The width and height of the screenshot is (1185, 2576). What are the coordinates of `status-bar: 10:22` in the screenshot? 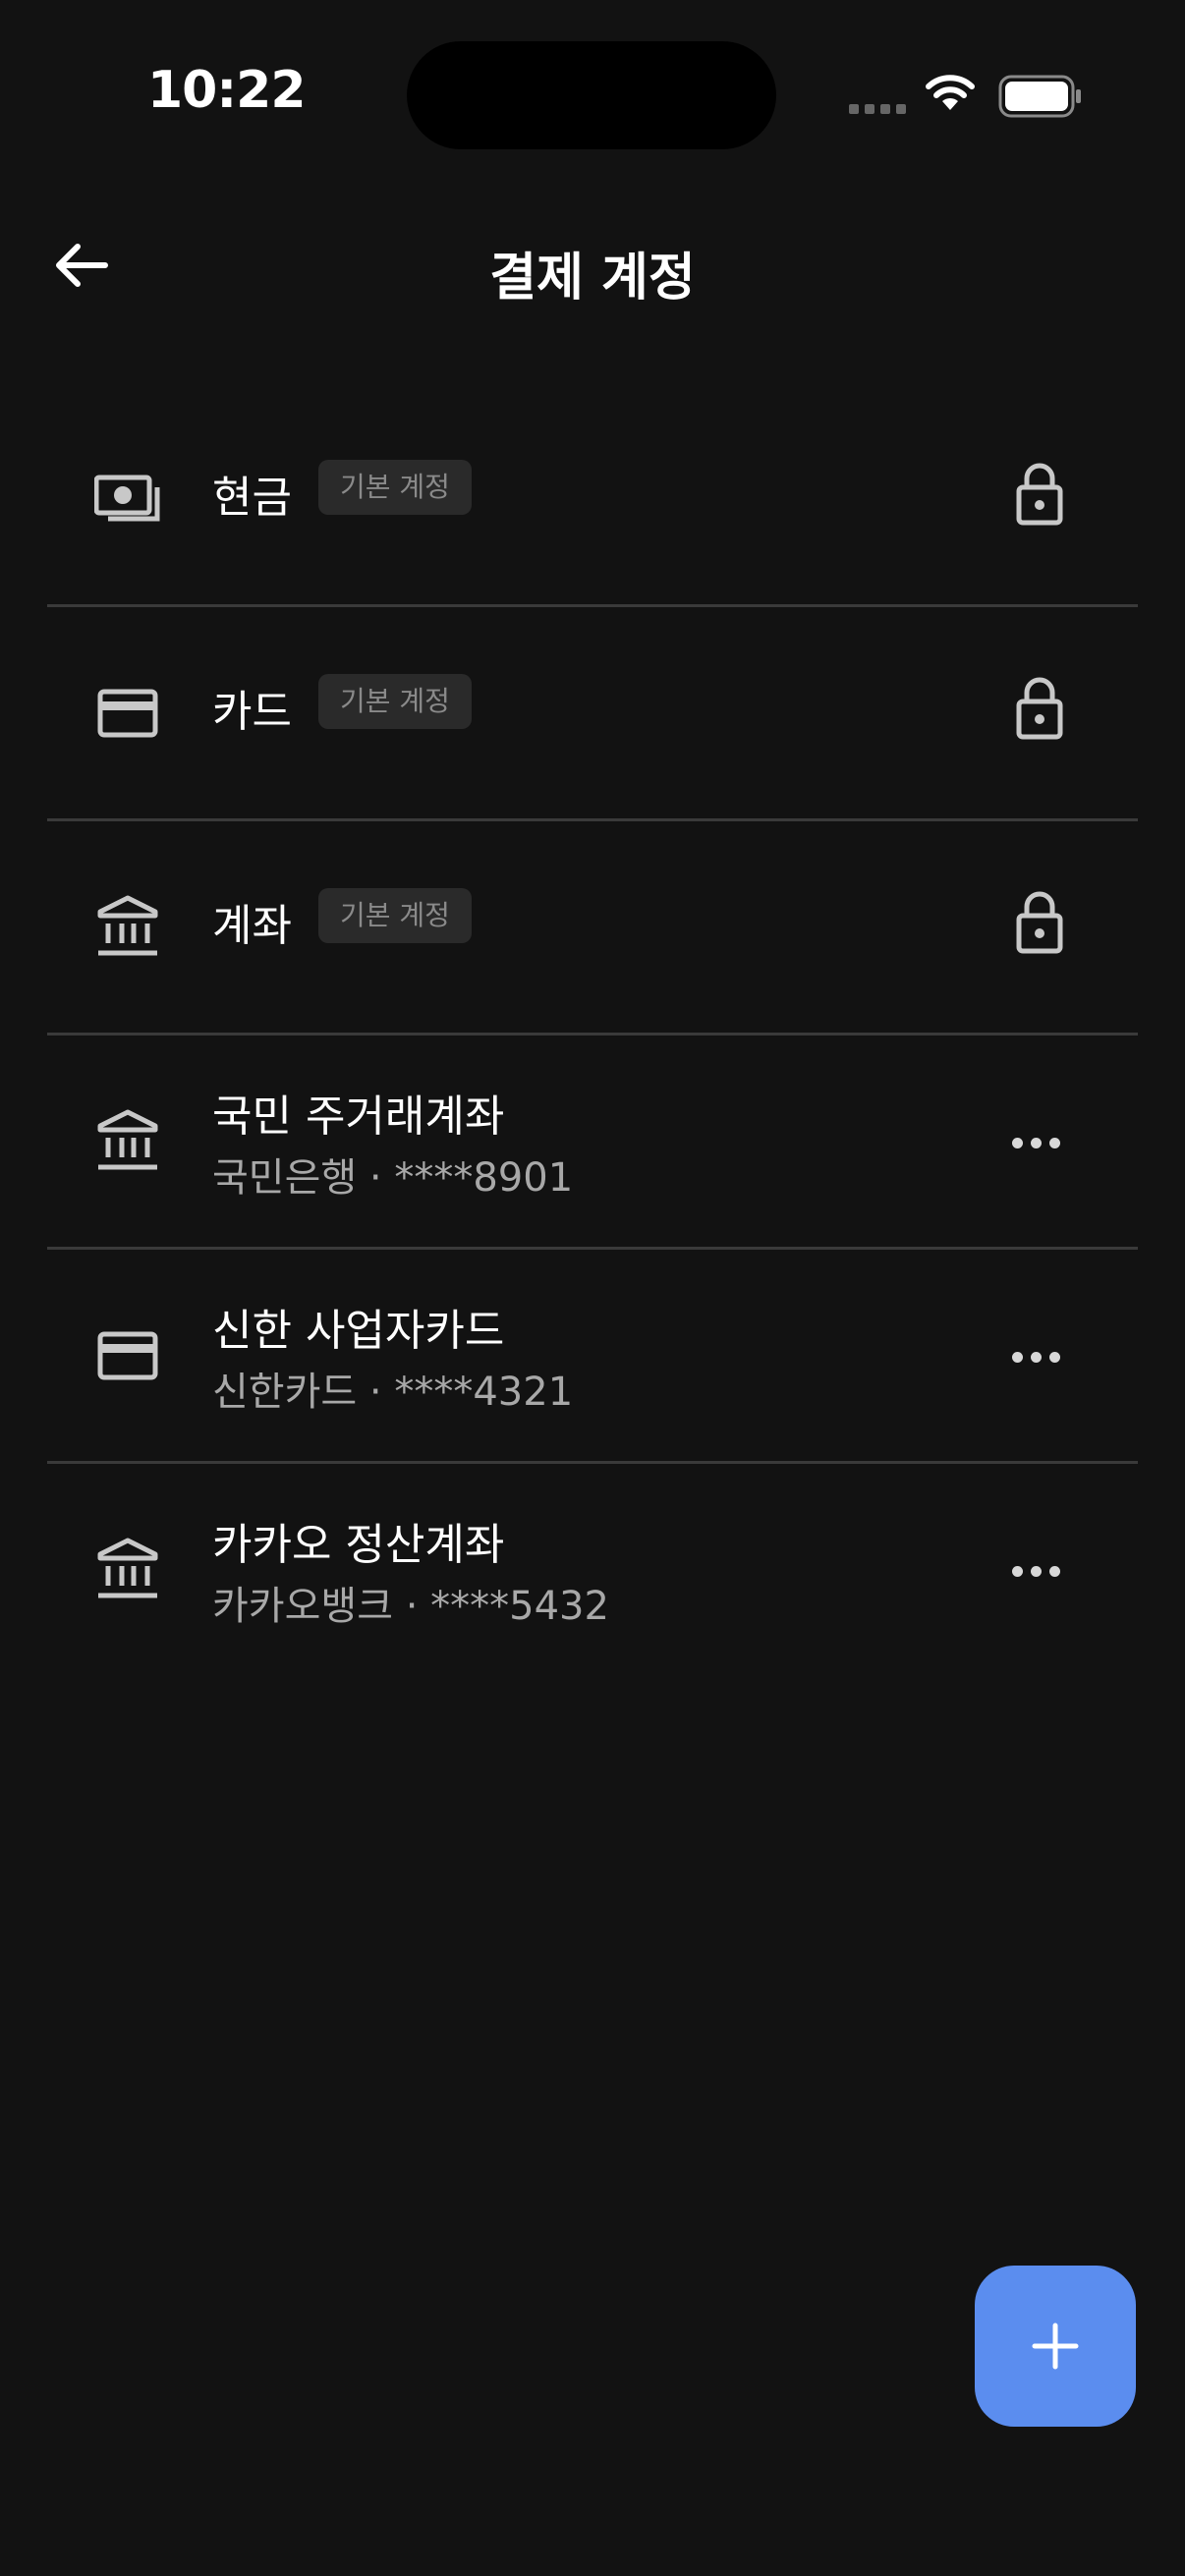 It's located at (592, 93).